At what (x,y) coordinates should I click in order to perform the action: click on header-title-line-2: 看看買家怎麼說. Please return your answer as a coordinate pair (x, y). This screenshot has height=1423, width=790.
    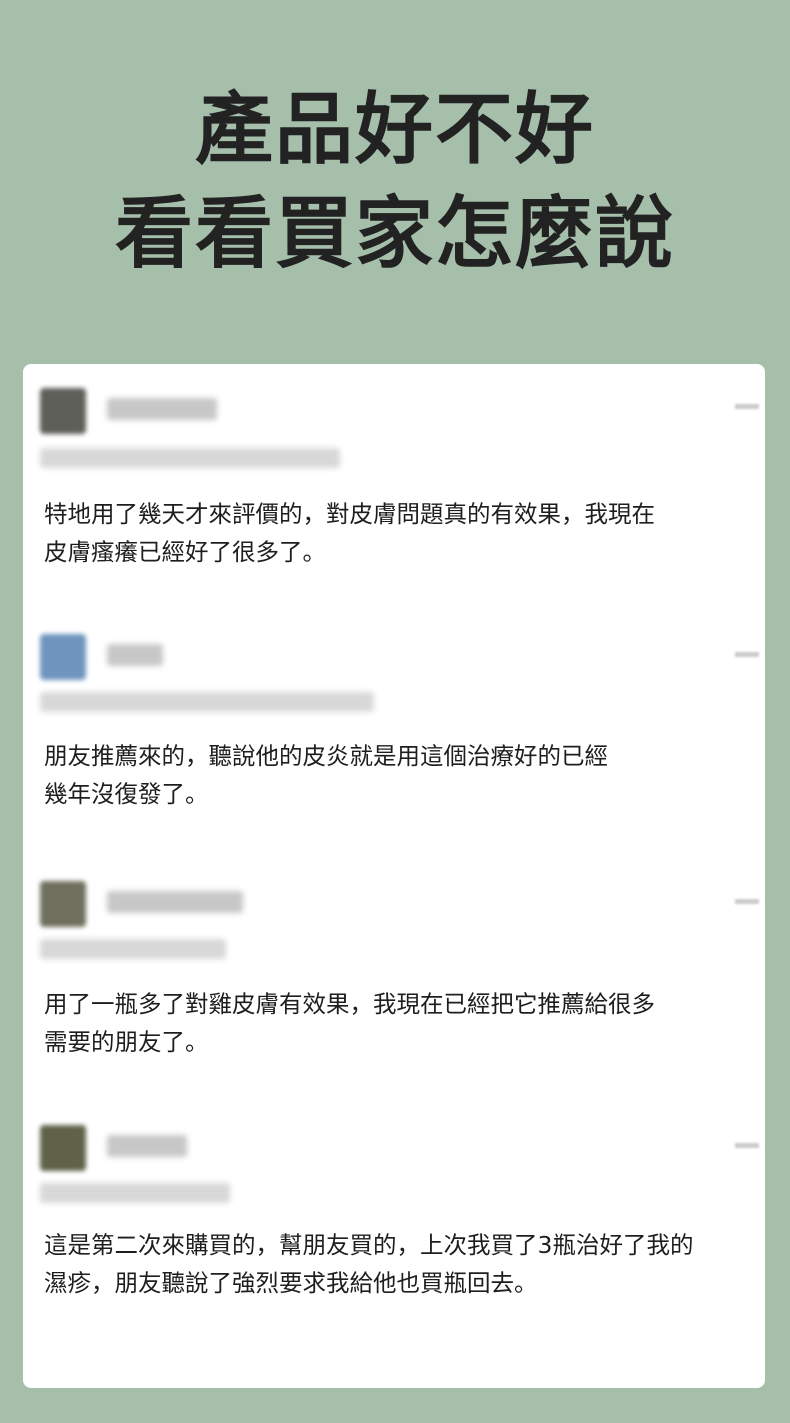
    Looking at the image, I should click on (394, 234).